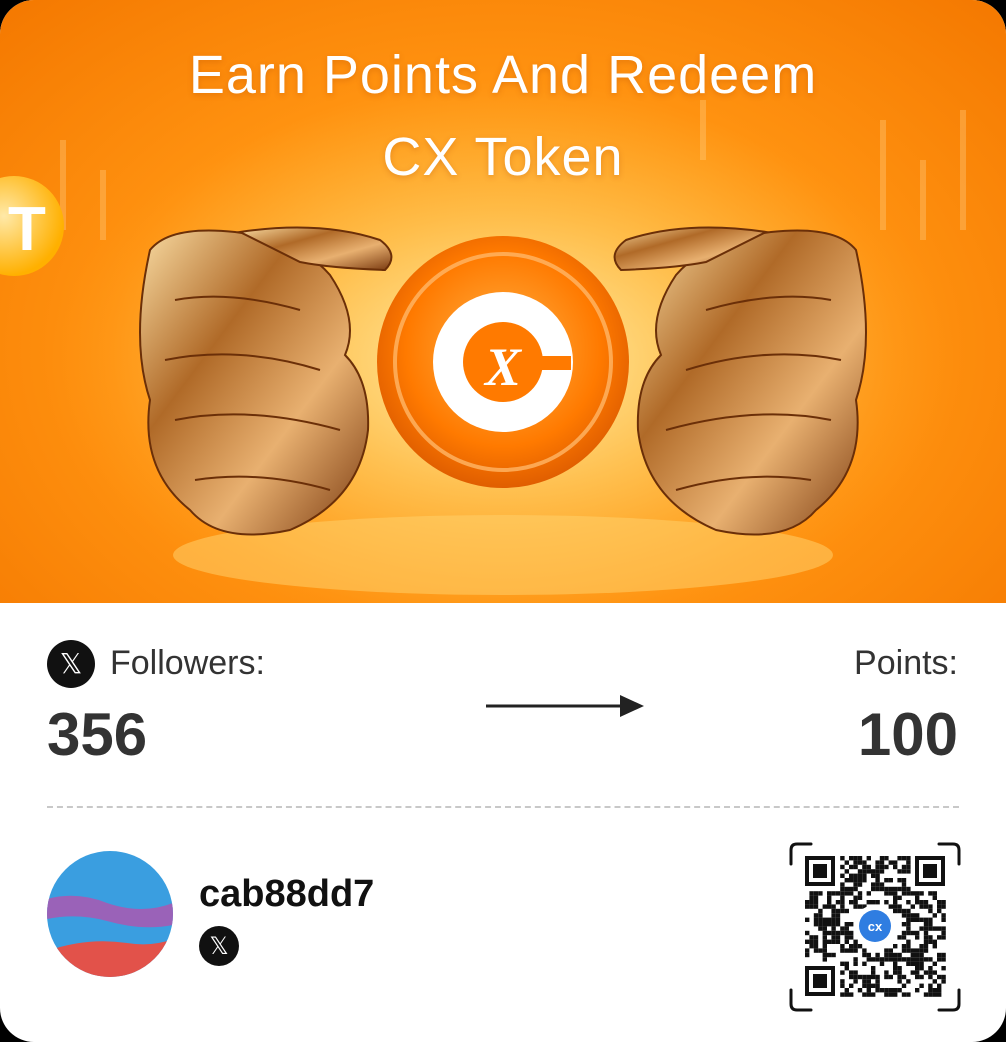 The width and height of the screenshot is (1006, 1042). Describe the element at coordinates (503, 362) in the screenshot. I see `cx-coin-icon: X` at that location.